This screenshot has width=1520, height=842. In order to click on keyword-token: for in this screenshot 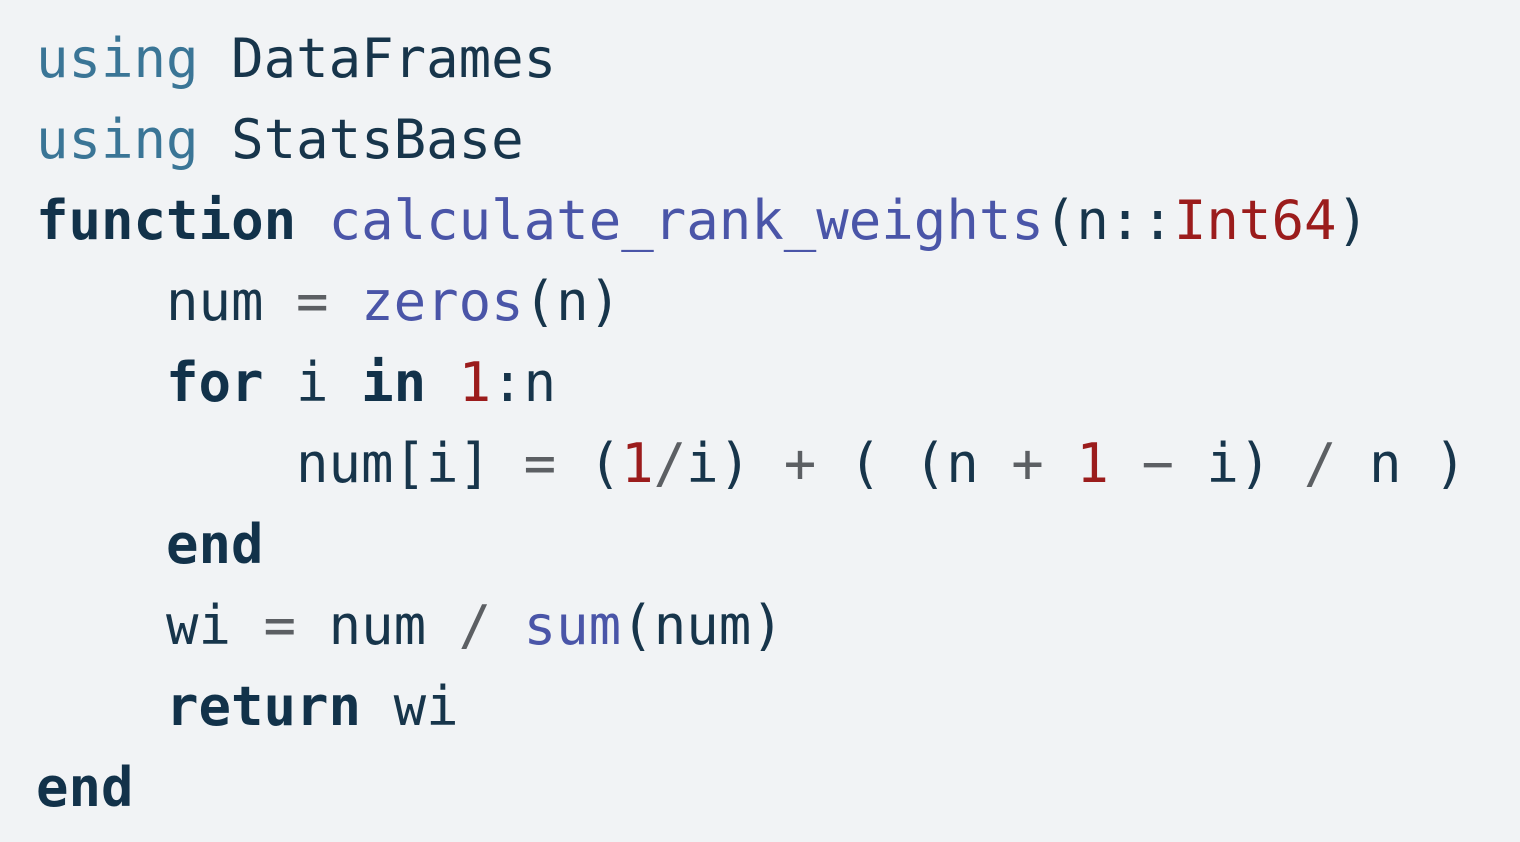, I will do `click(215, 382)`.